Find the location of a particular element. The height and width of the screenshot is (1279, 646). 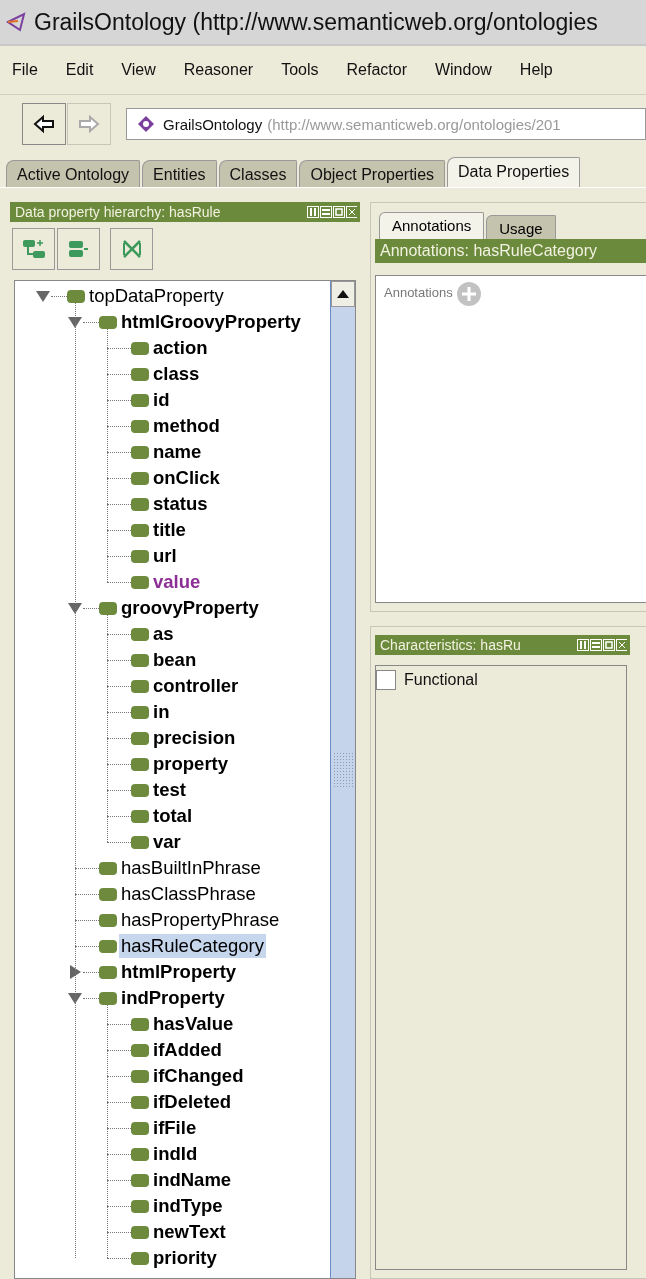

tab: Data Properties is located at coordinates (514, 172).